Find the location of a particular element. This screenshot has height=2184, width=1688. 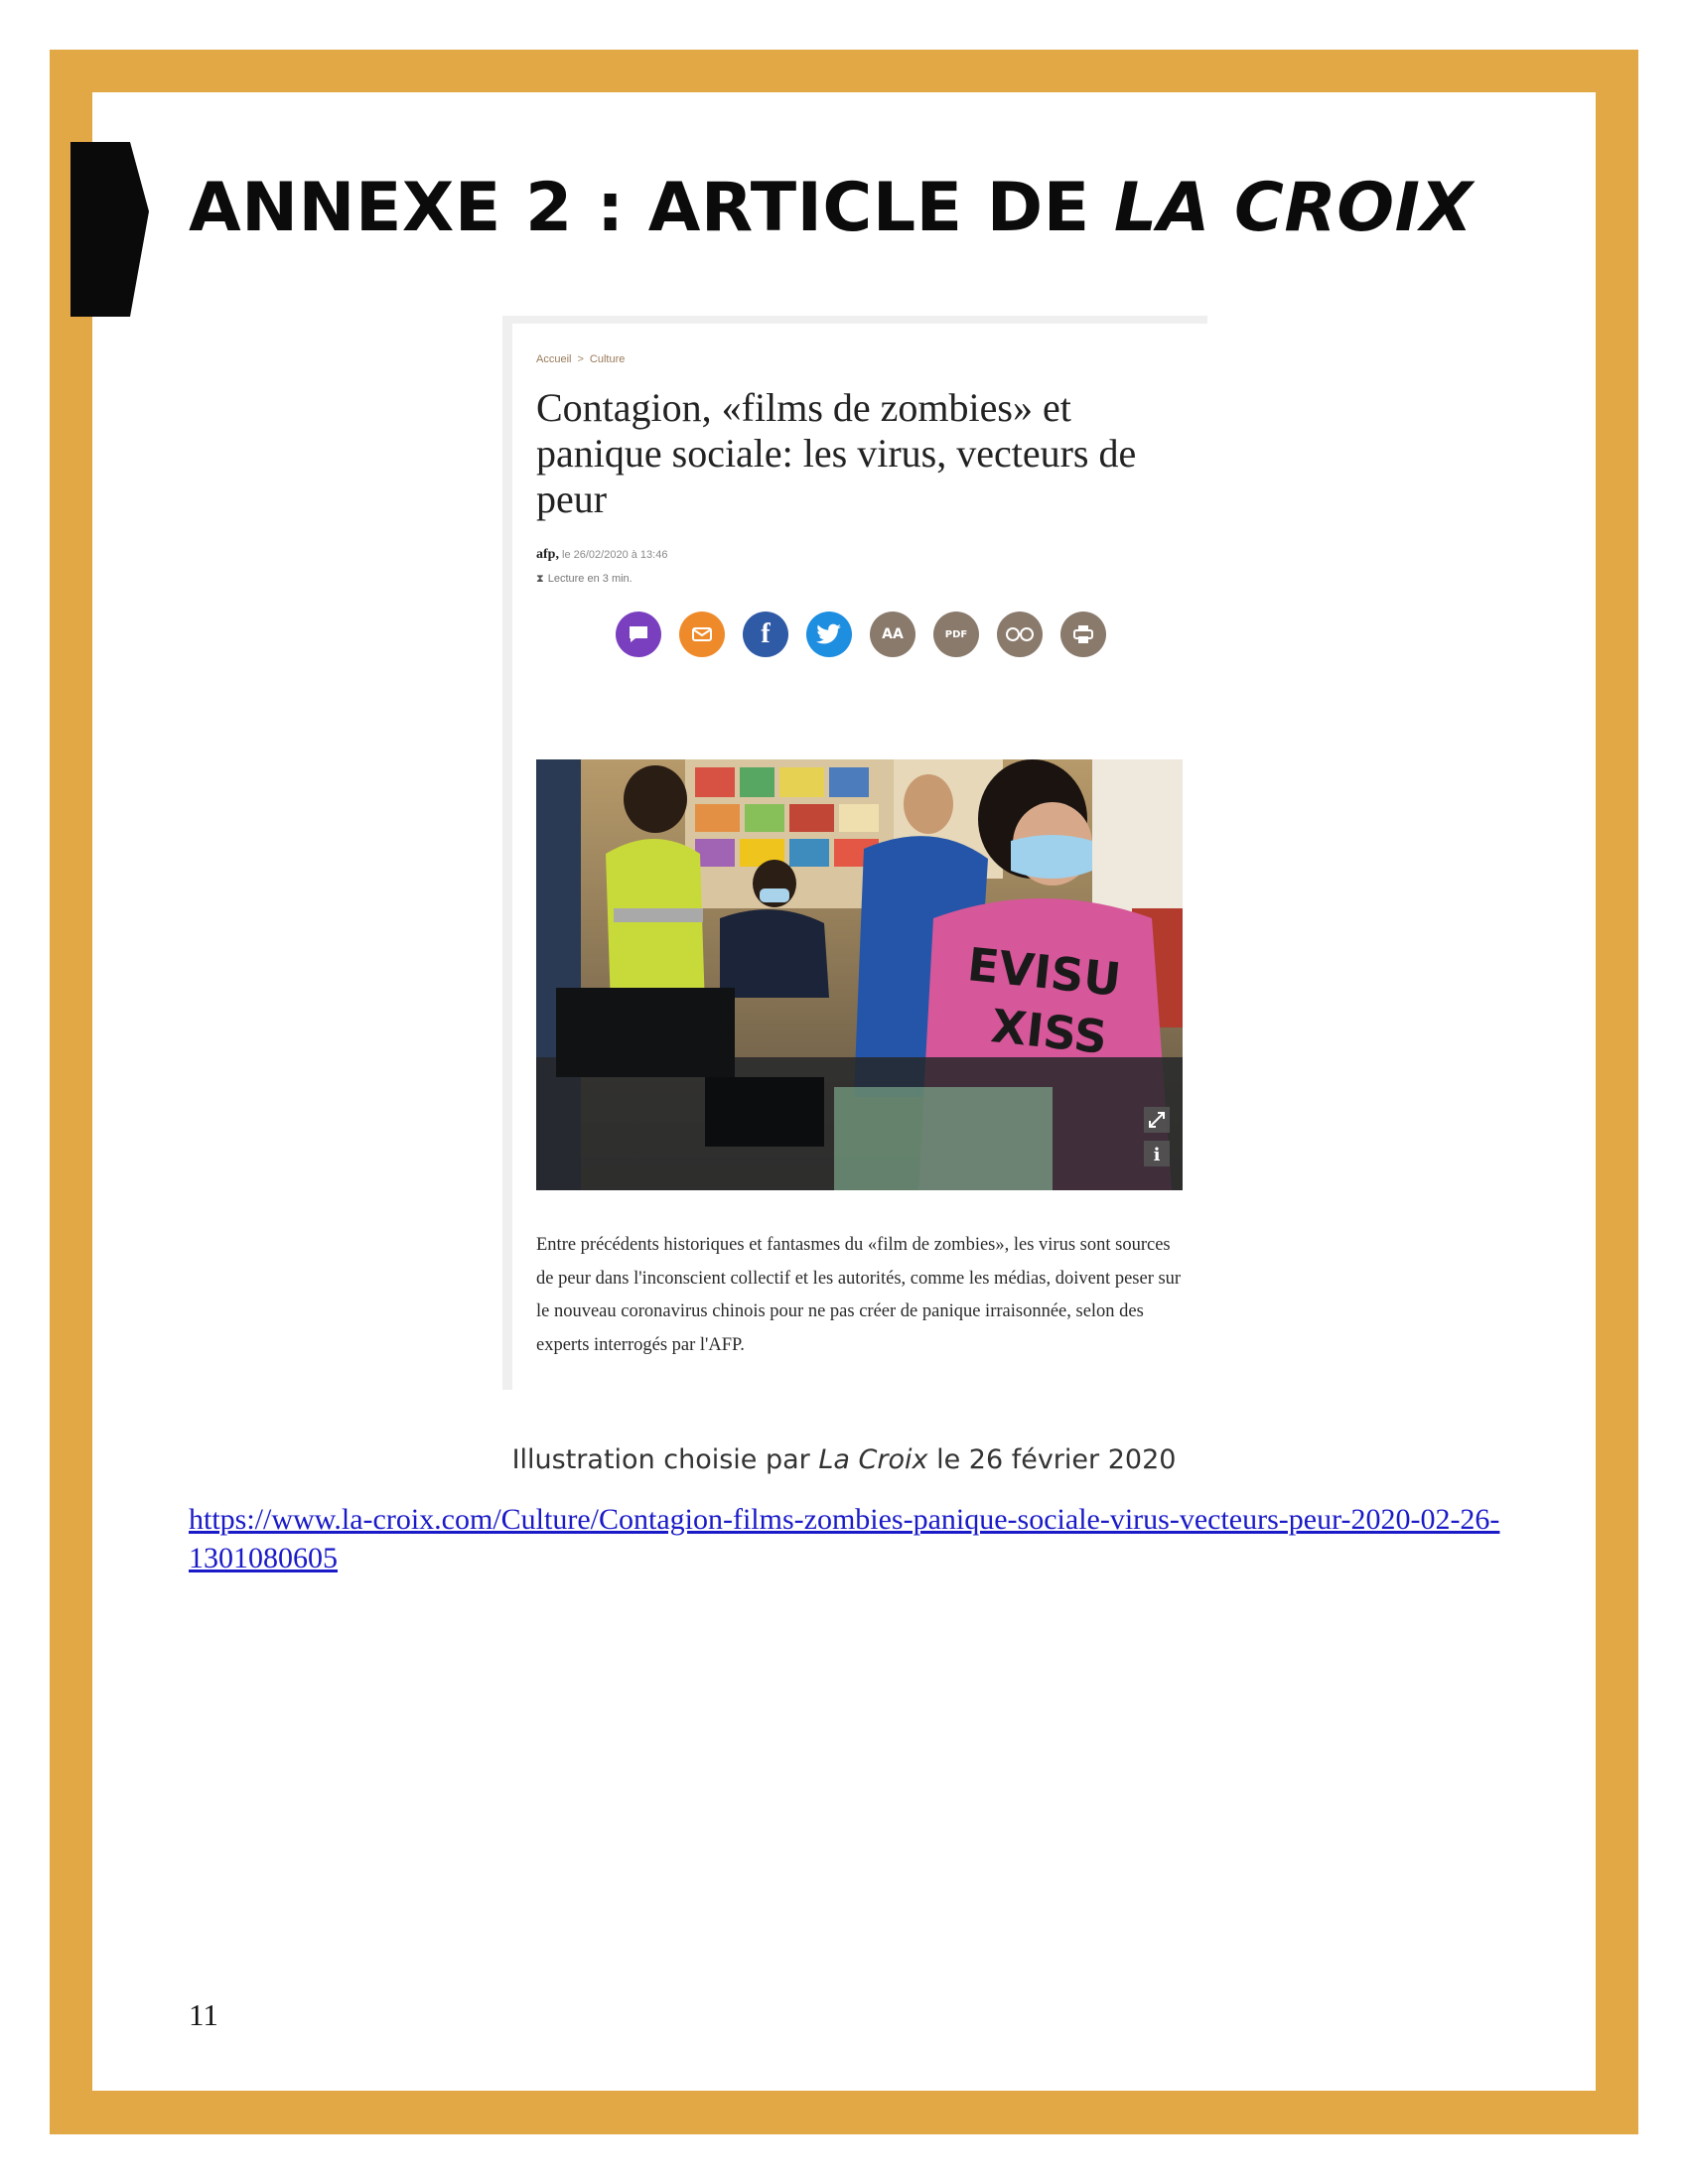

email-icon is located at coordinates (702, 634).